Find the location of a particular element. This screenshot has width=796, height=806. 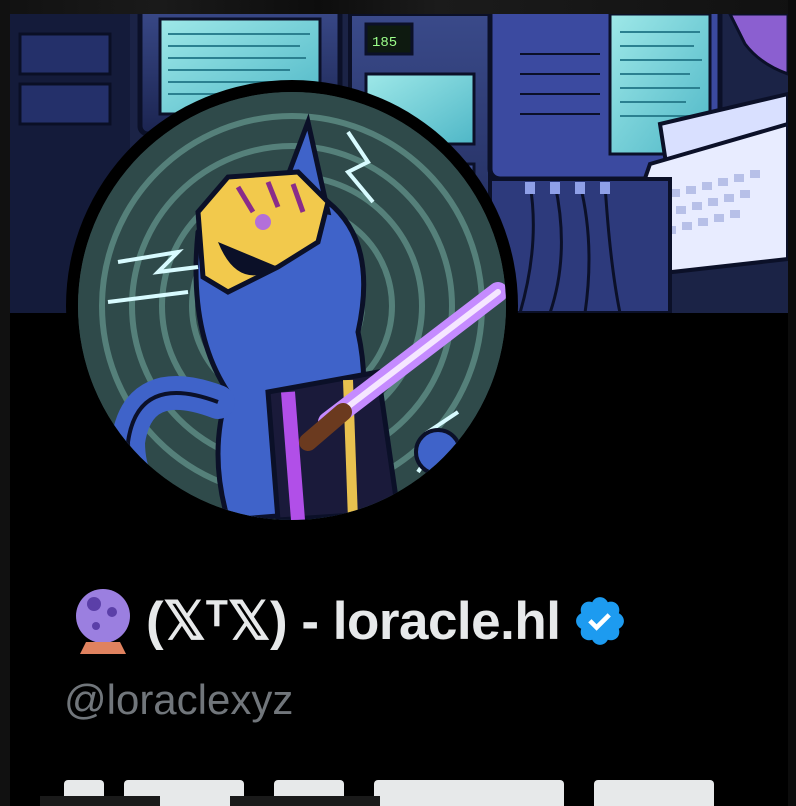

crystal-ball-icon is located at coordinates (103, 621).